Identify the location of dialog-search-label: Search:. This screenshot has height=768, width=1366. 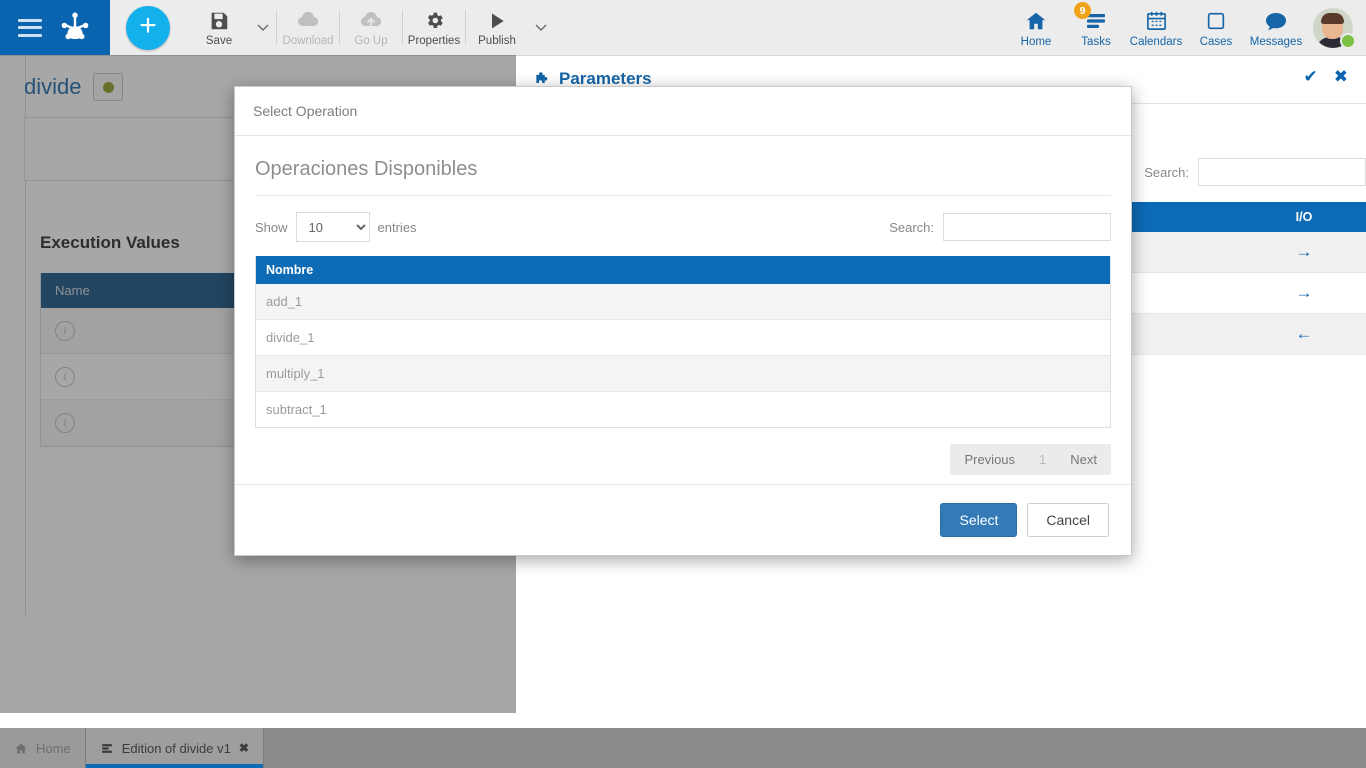
(911, 227).